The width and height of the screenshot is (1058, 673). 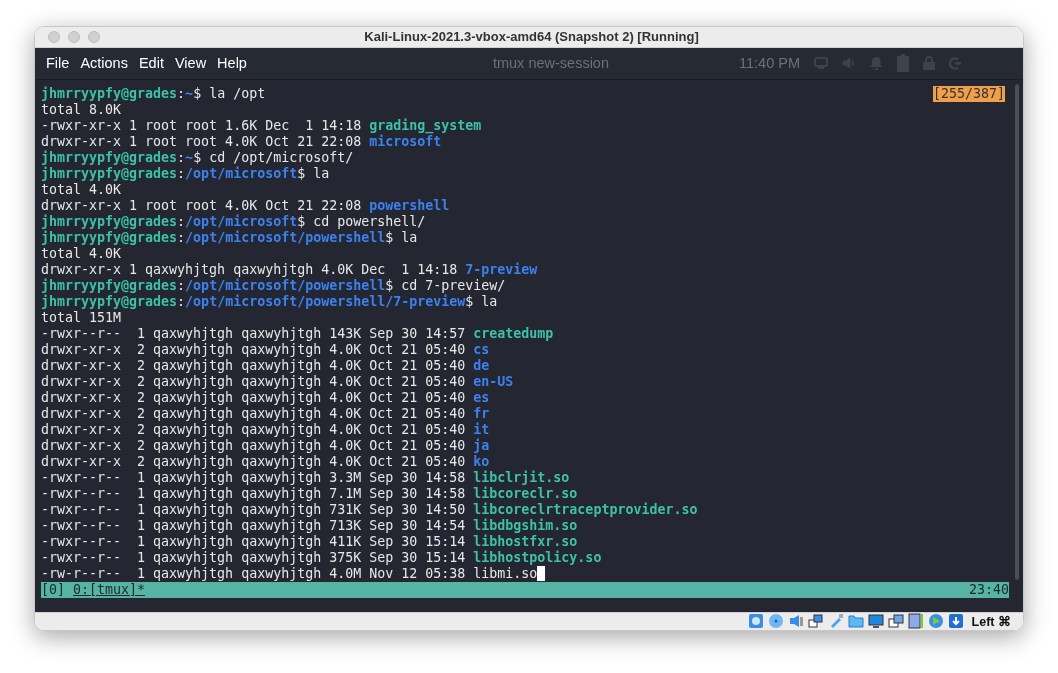 What do you see at coordinates (254, 541) in the screenshot?
I see `file-info: -rwxr--r-- 1 qaxwyhjtgh qaxwyhjtgh 411K Sep 30 15:14` at bounding box center [254, 541].